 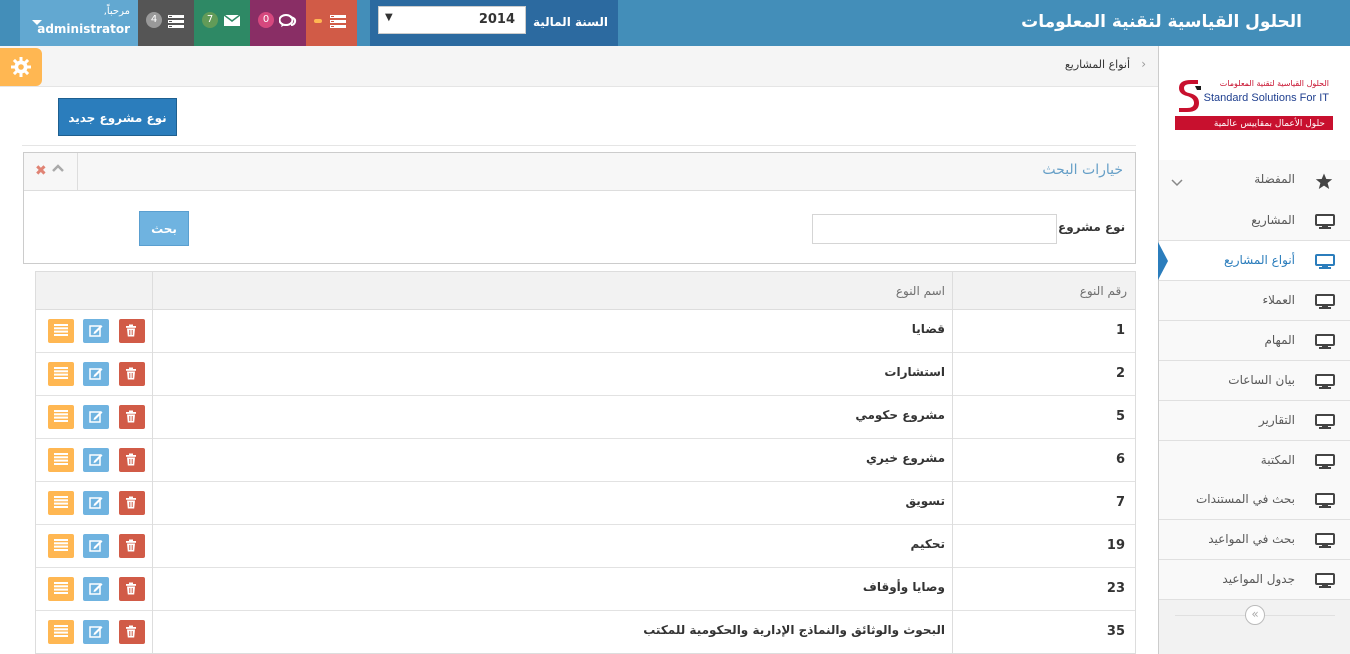 What do you see at coordinates (1267, 98) in the screenshot?
I see `logo-english-name: Standard Solutions For IT` at bounding box center [1267, 98].